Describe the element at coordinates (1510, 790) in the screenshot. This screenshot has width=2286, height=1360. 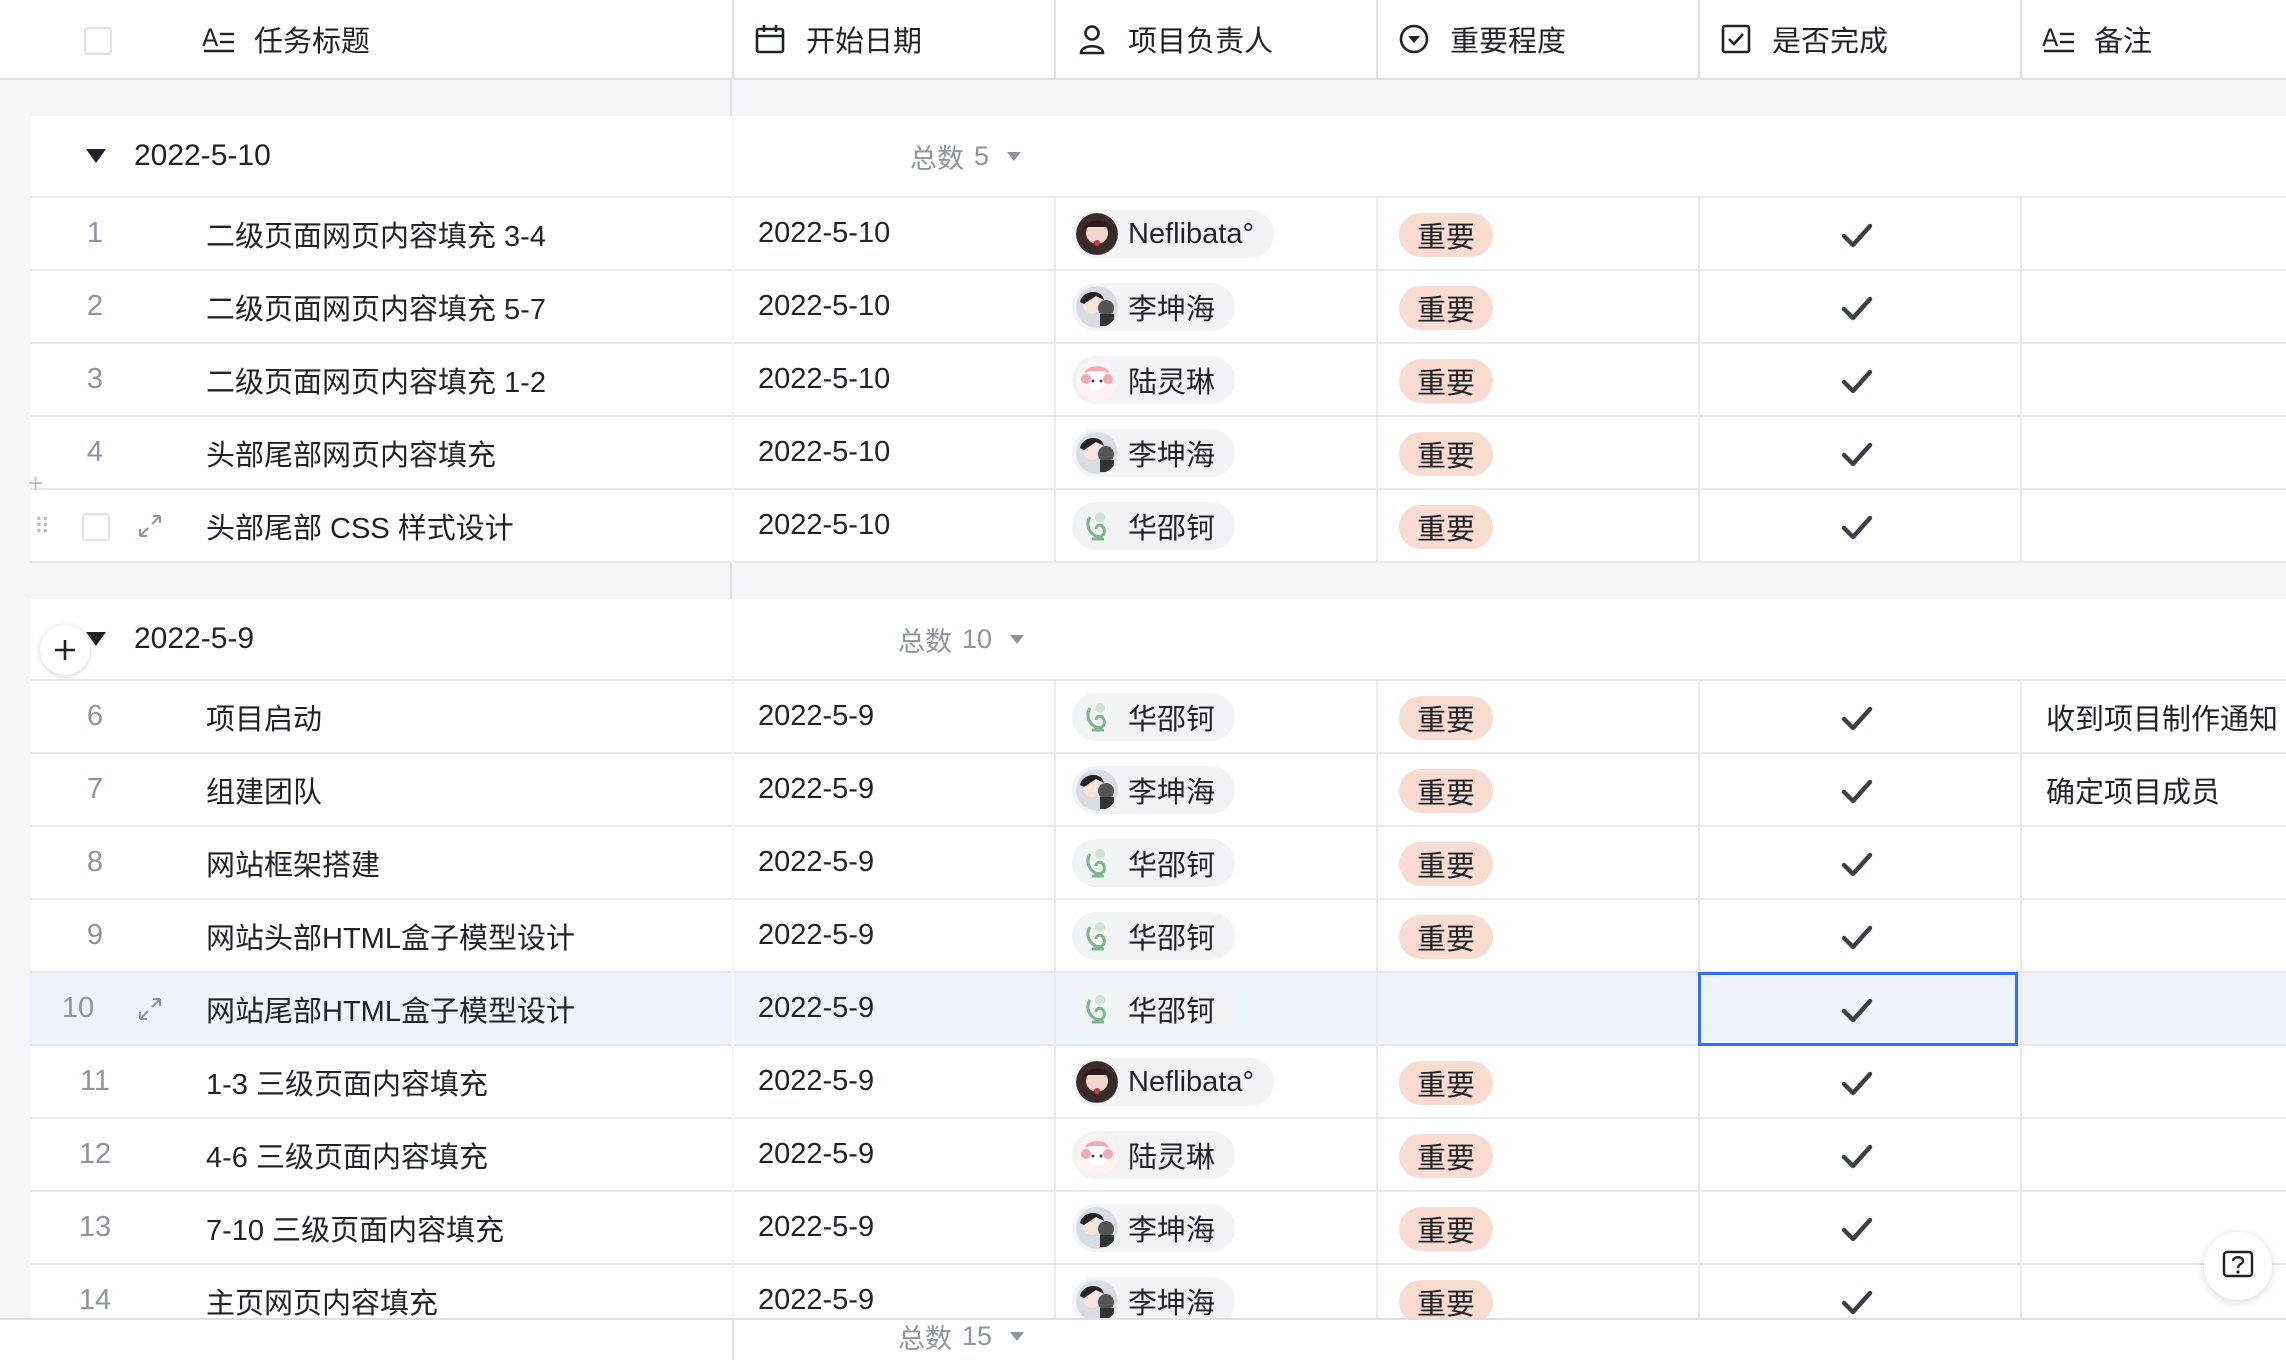
I see `table-row-cells: 2022-5-9 李坤海 重要 确定项目成员` at that location.